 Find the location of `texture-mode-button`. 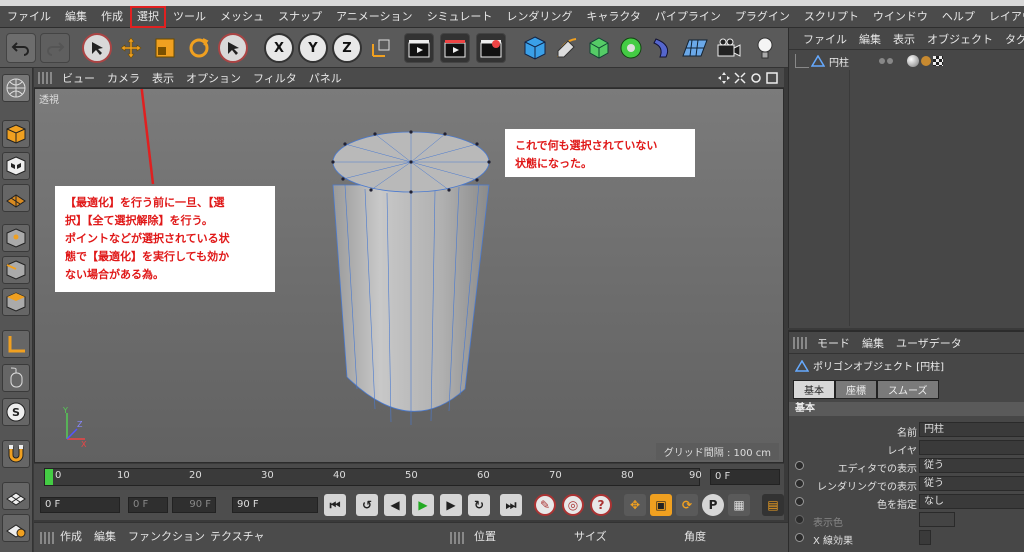

texture-mode-button is located at coordinates (16, 166).